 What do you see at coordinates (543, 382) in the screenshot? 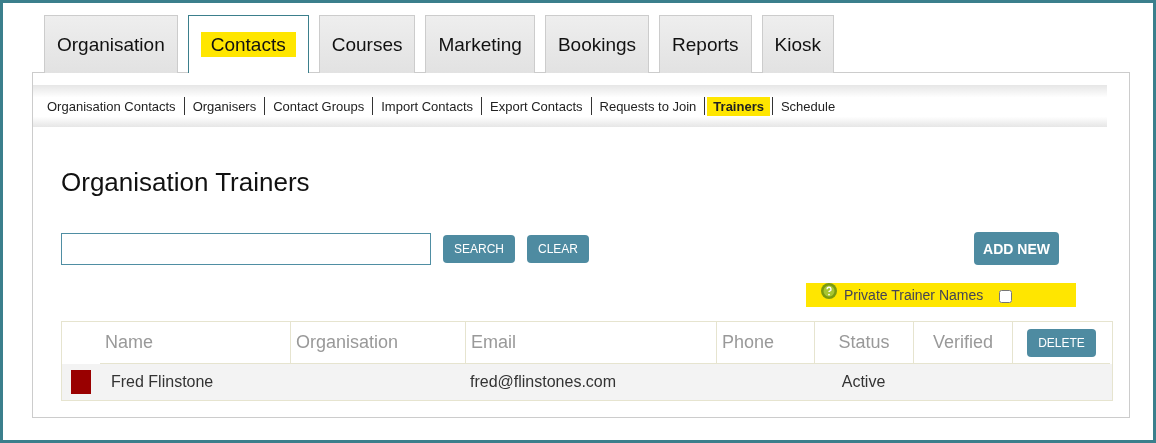
I see `table-cell: fred@flinstones.com` at bounding box center [543, 382].